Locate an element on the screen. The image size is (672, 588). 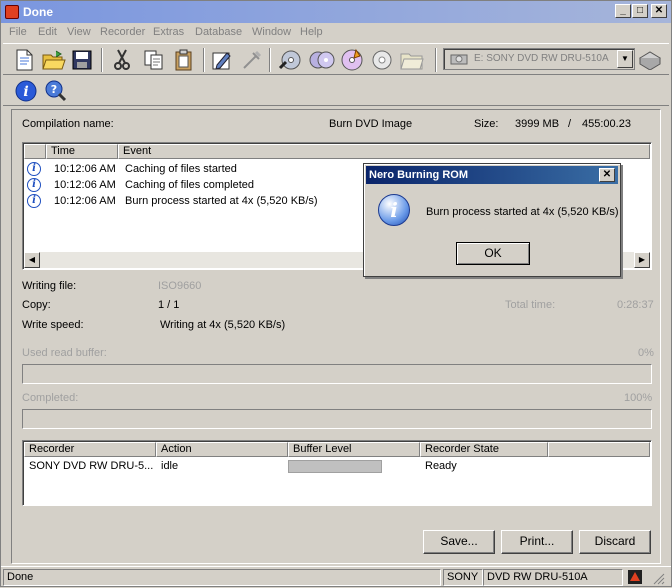
status-bar: Done SONY DVD RW DRU-510A is located at coordinates (336, 576).